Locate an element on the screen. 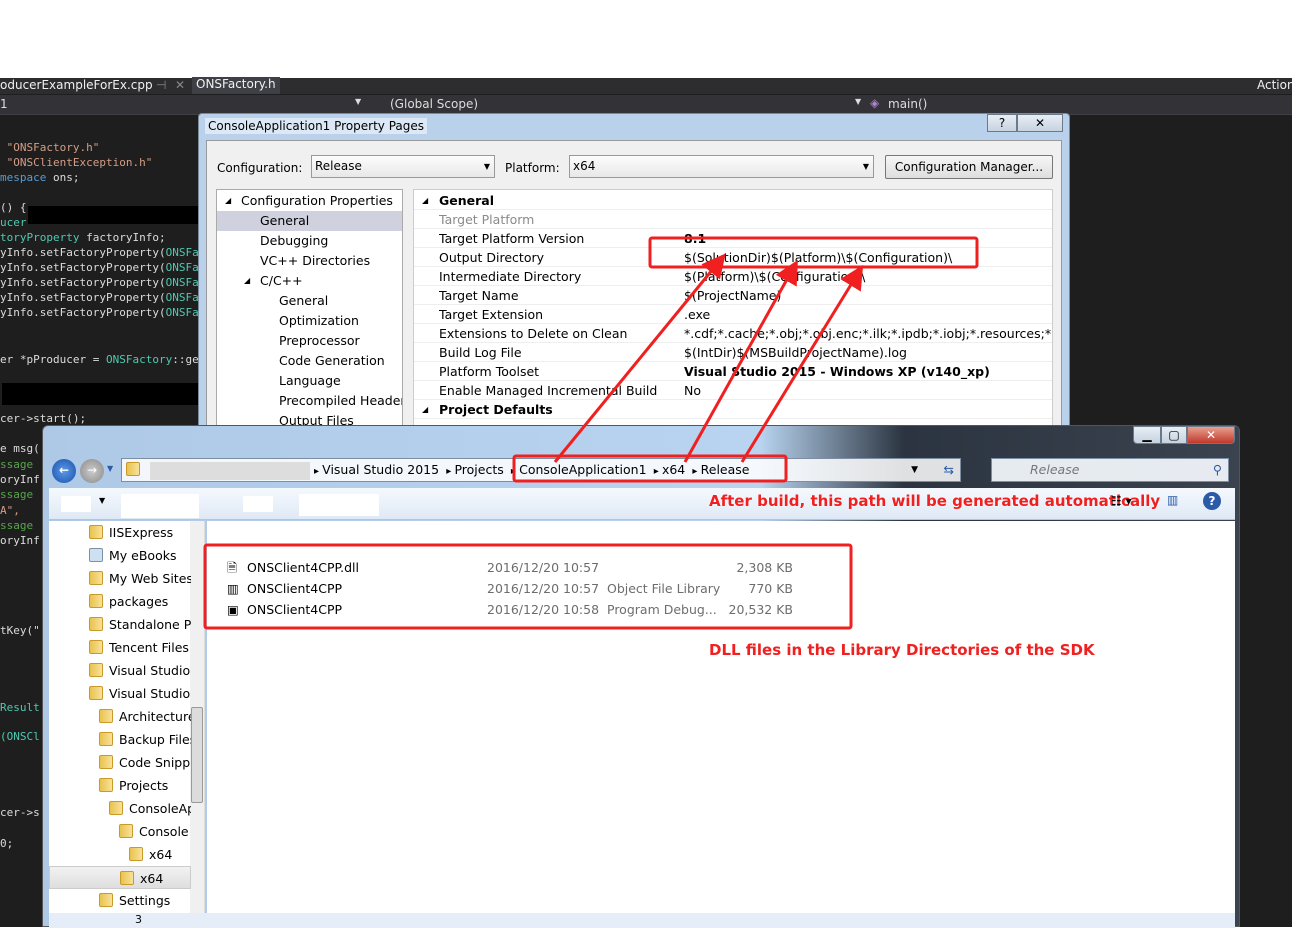 This screenshot has width=1292, height=928. minimize-button: ▁ is located at coordinates (1147, 435).